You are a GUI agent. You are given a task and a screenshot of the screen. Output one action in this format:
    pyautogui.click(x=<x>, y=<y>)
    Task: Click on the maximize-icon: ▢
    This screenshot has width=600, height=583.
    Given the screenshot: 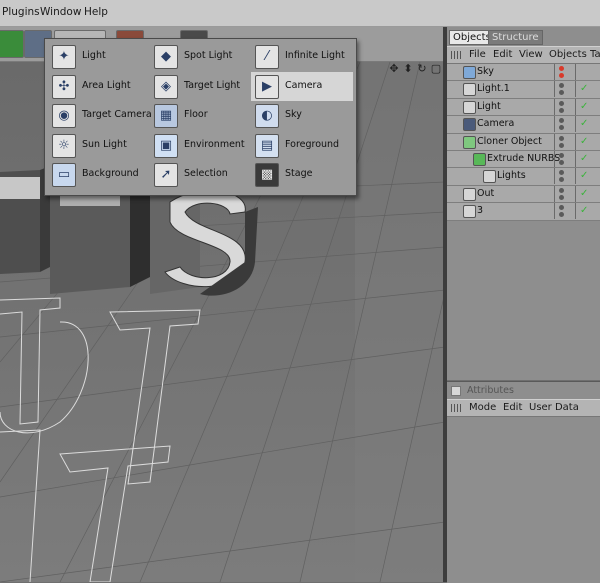 What is the action you would take?
    pyautogui.click(x=436, y=69)
    